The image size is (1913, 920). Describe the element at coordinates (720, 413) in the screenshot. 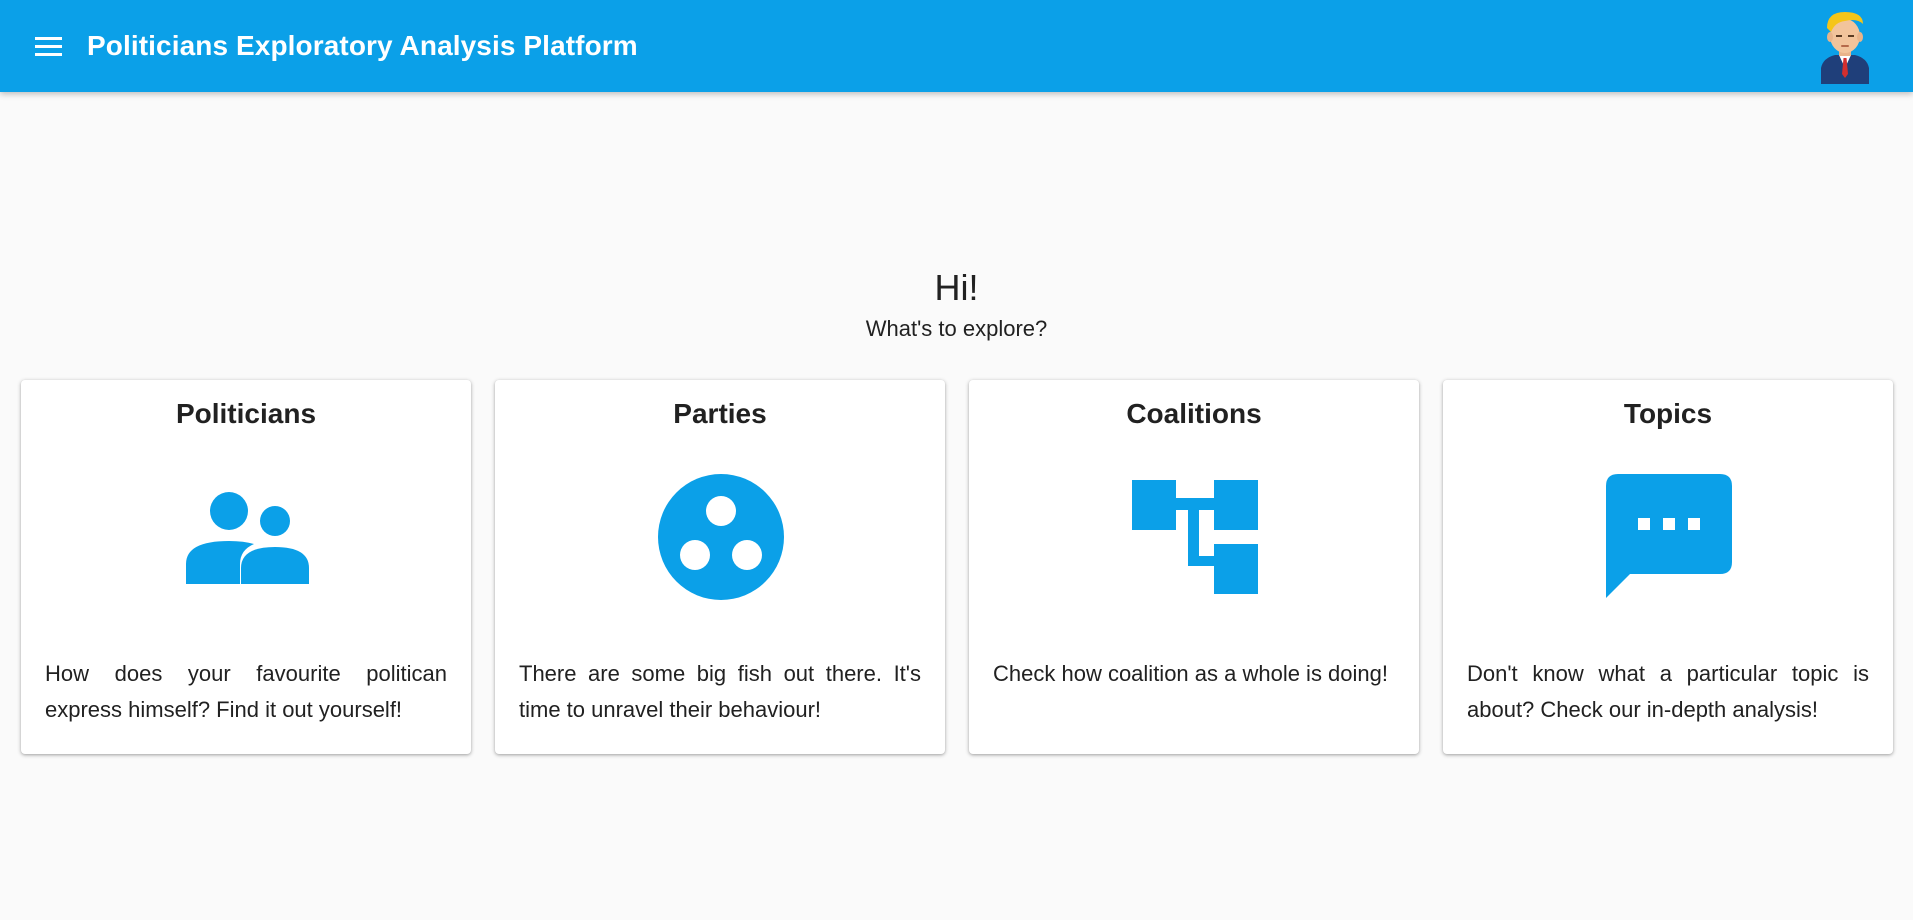

I see `card-title: Parties` at that location.